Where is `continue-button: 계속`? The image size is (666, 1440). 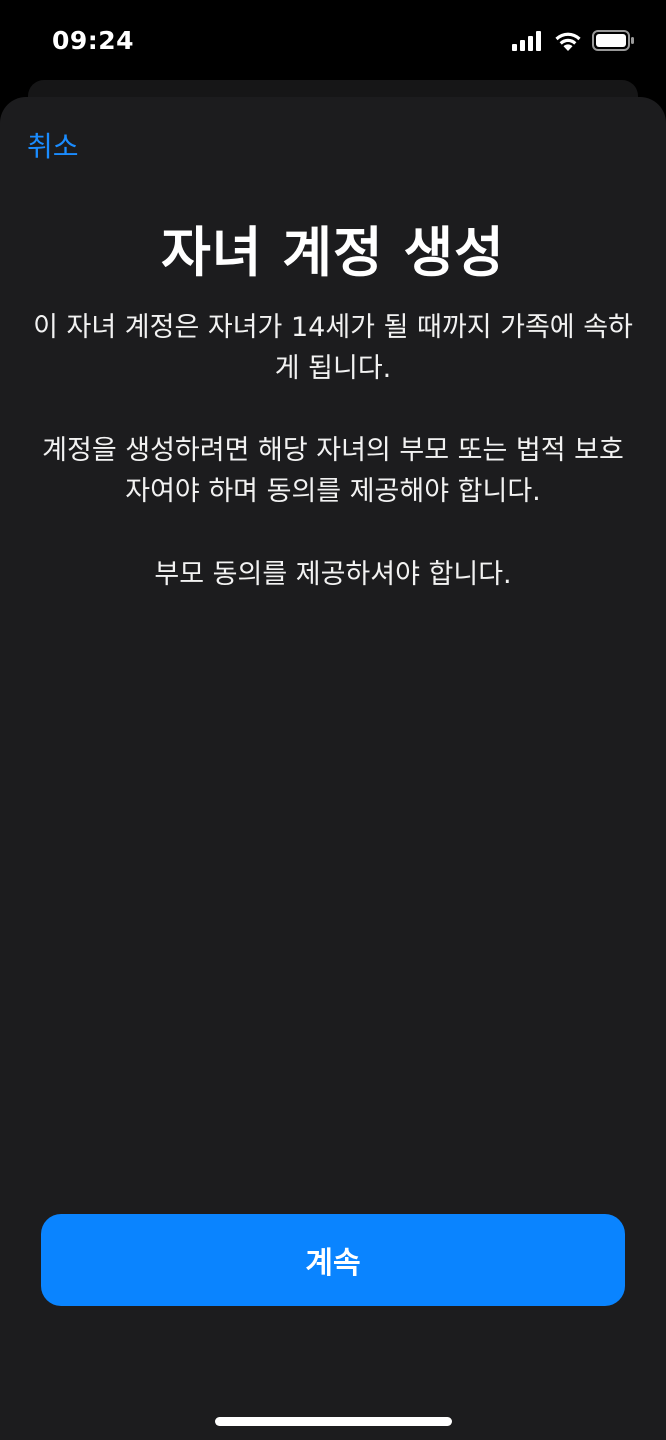 continue-button: 계속 is located at coordinates (333, 1260).